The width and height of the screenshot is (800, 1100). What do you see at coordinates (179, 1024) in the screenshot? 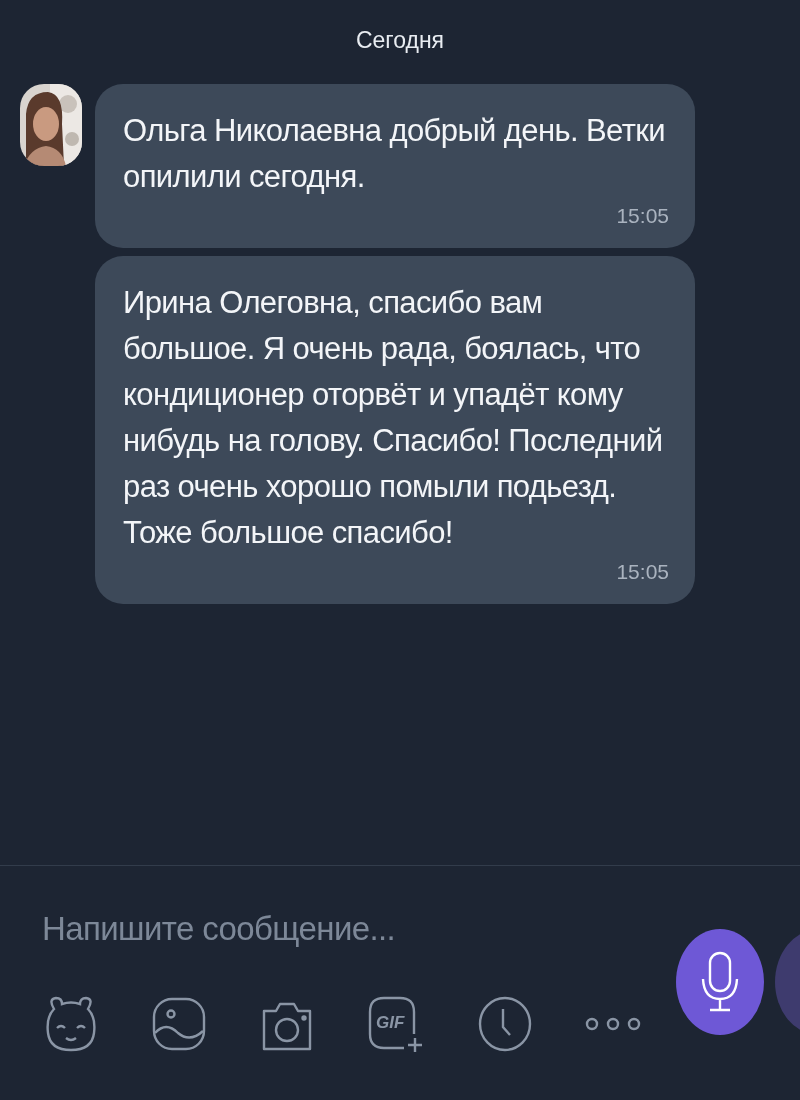
I see `image-icon` at bounding box center [179, 1024].